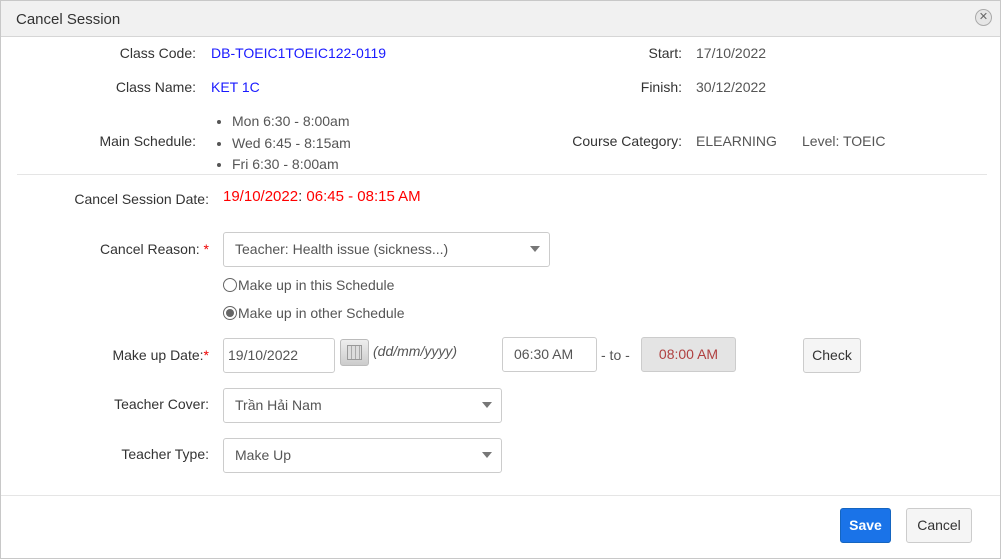  What do you see at coordinates (500, 495) in the screenshot?
I see `footer-divider` at bounding box center [500, 495].